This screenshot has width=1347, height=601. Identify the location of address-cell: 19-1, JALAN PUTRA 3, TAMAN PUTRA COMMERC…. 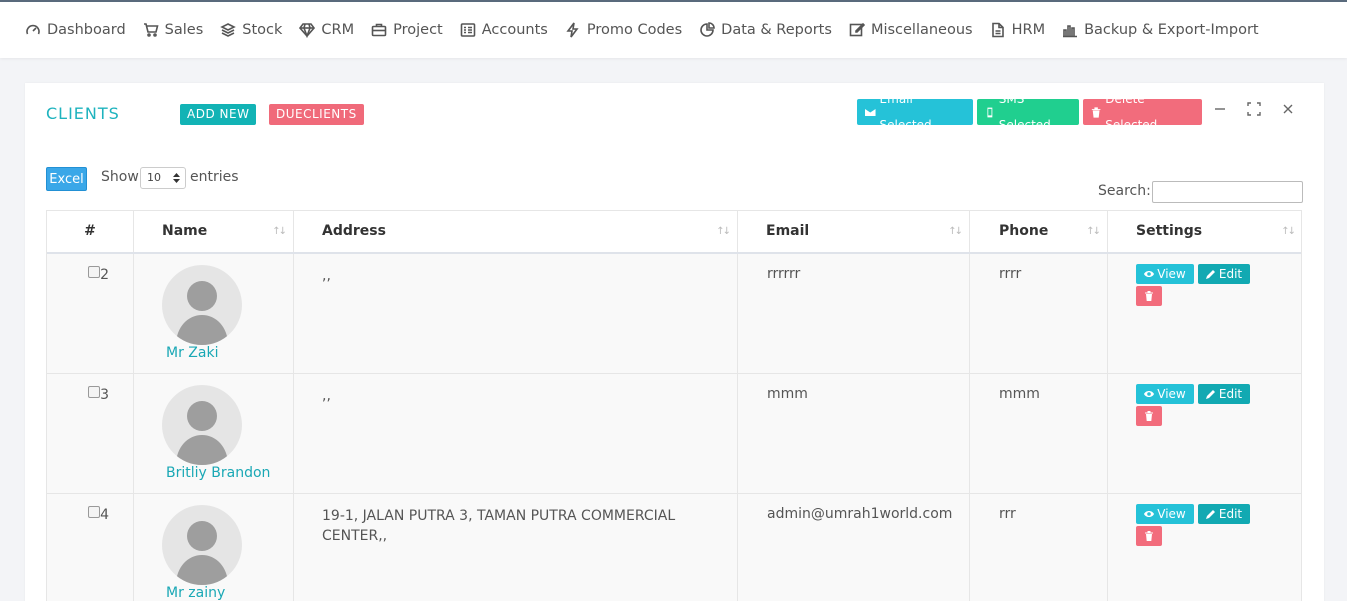
(516, 547).